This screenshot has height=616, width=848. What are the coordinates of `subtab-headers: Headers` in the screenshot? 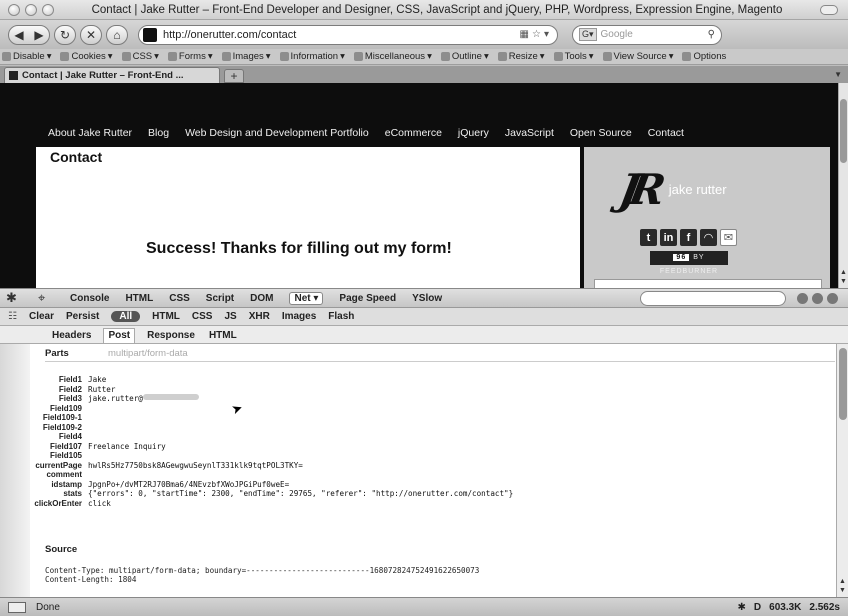 It's located at (71, 336).